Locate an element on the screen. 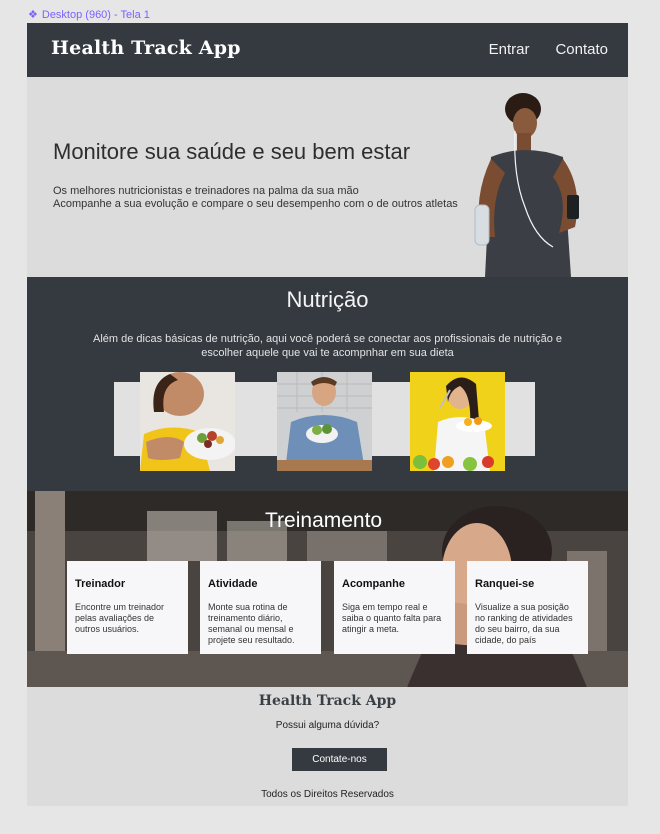 This screenshot has width=660, height=834. nutrition-title: Nutrição is located at coordinates (327, 299).